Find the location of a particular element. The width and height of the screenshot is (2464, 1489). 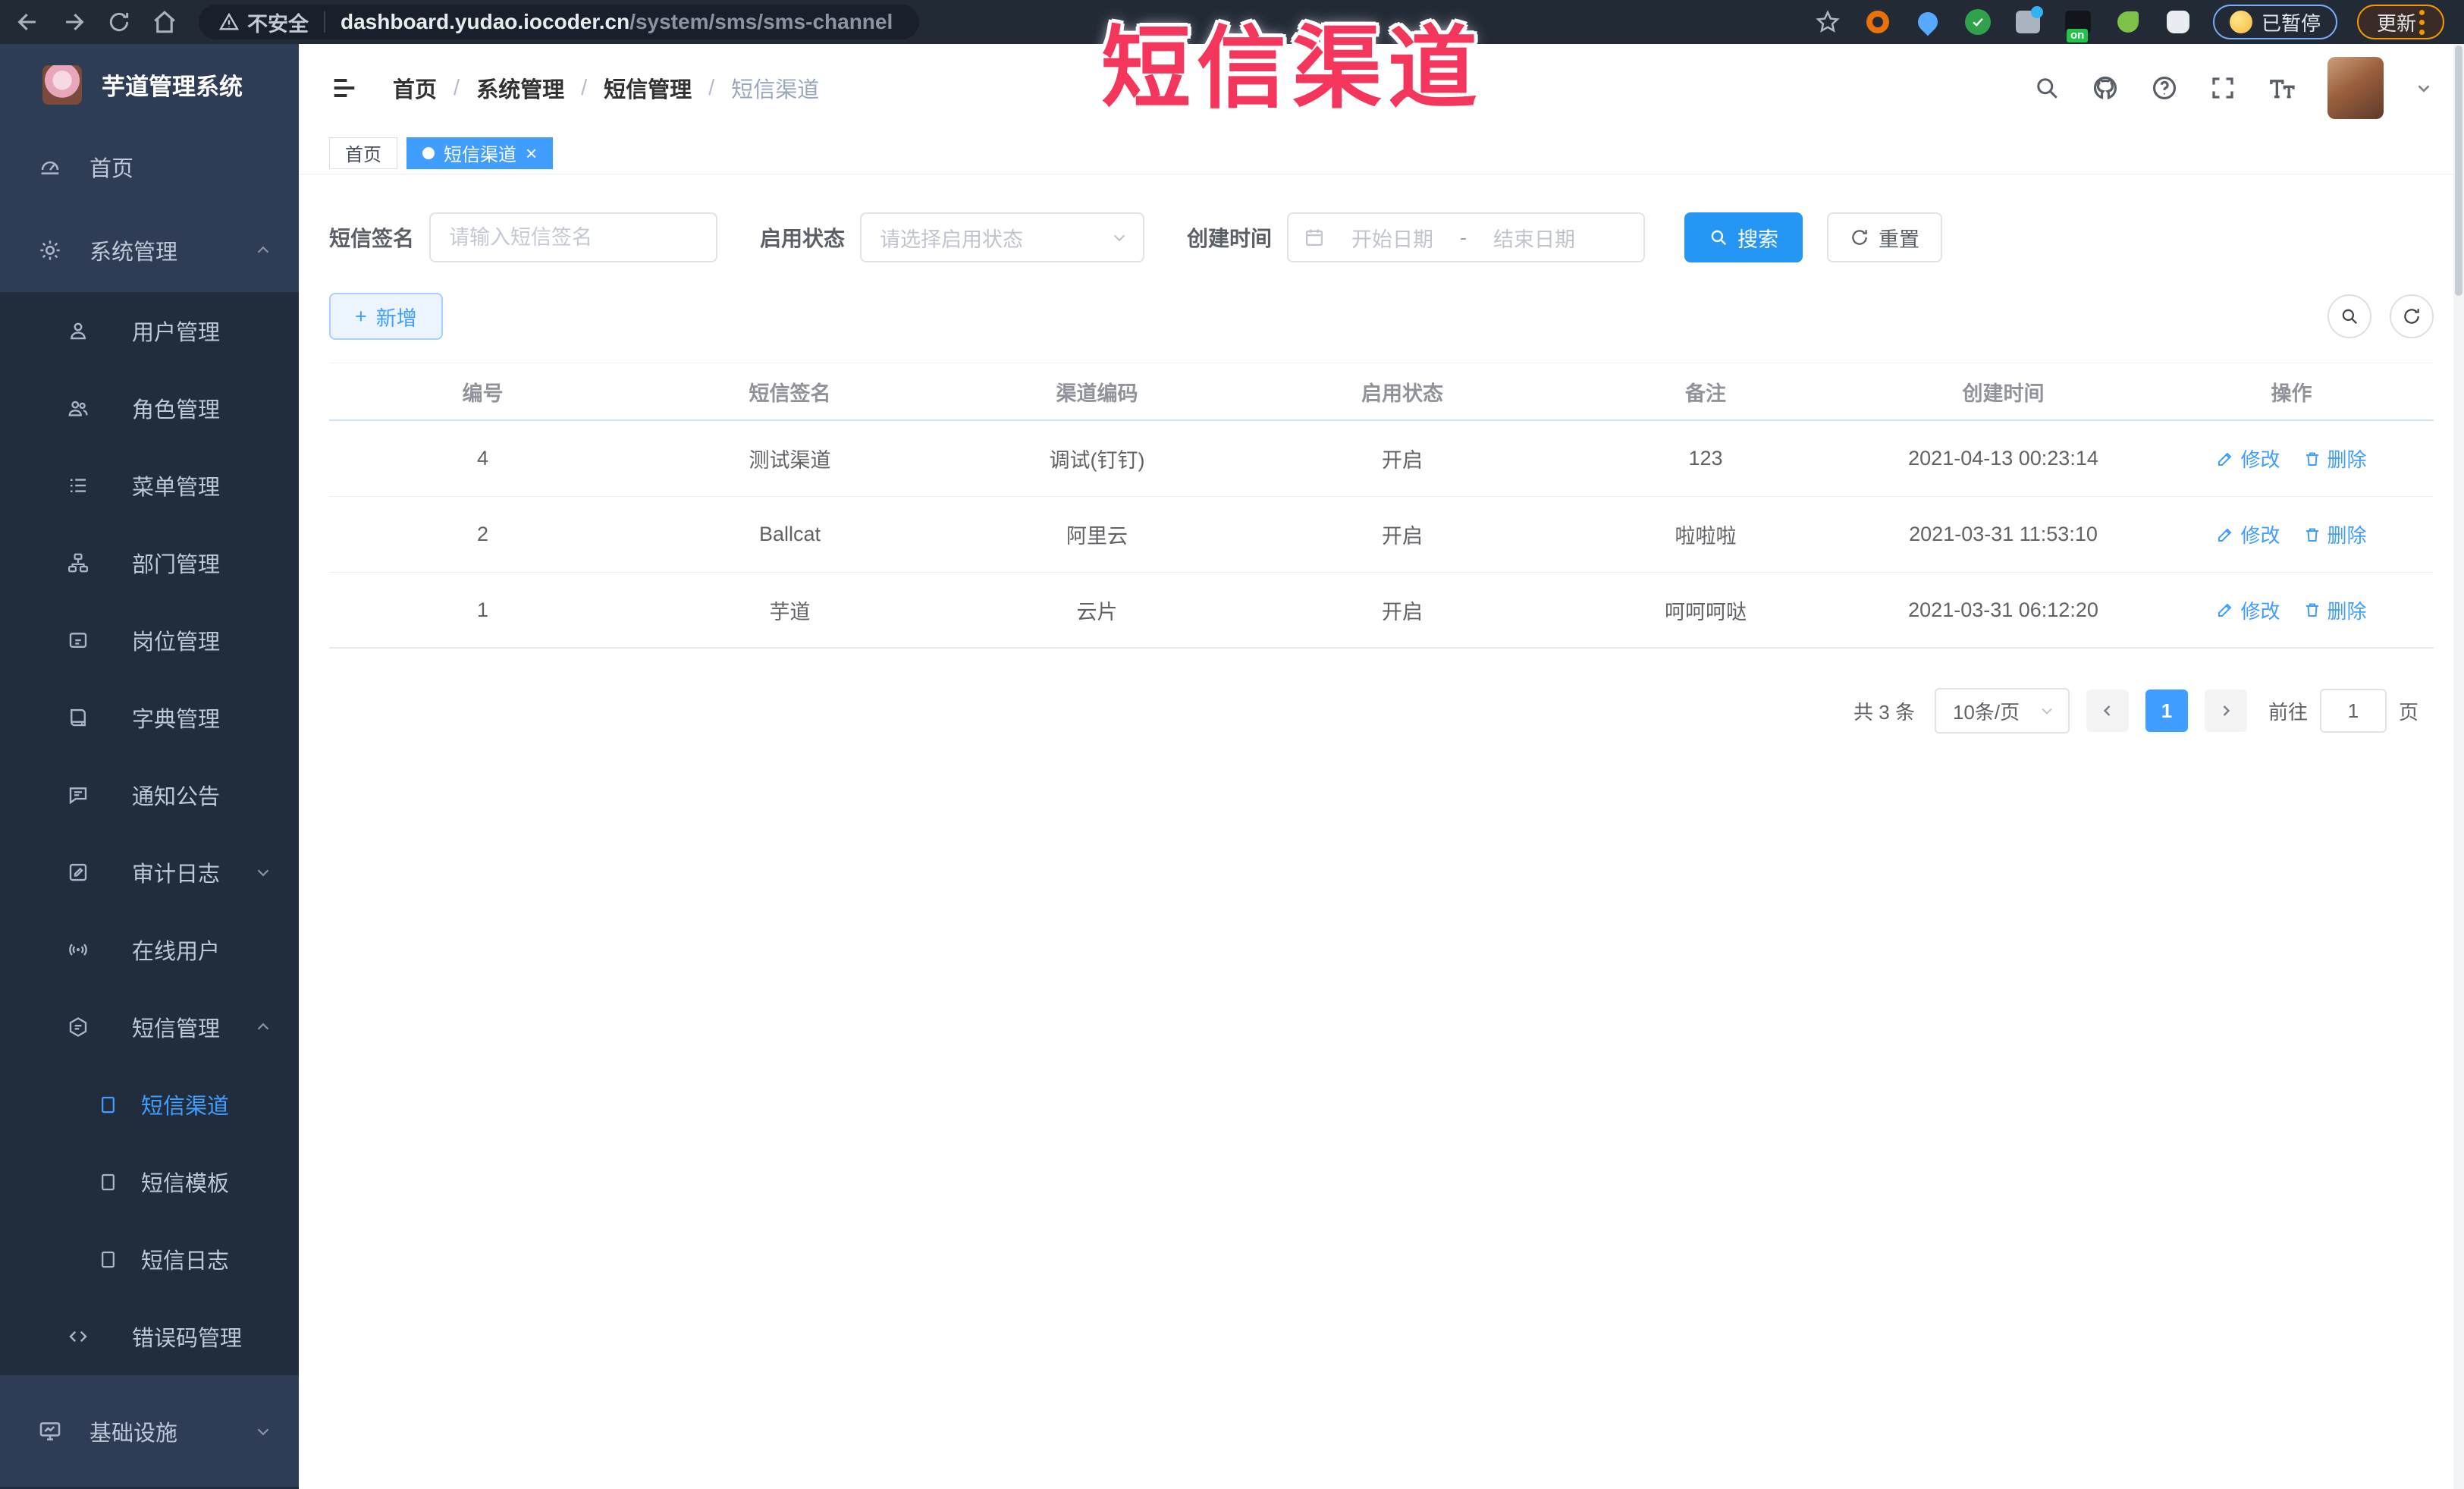

tab-label: 短信渠道 is located at coordinates (480, 155).